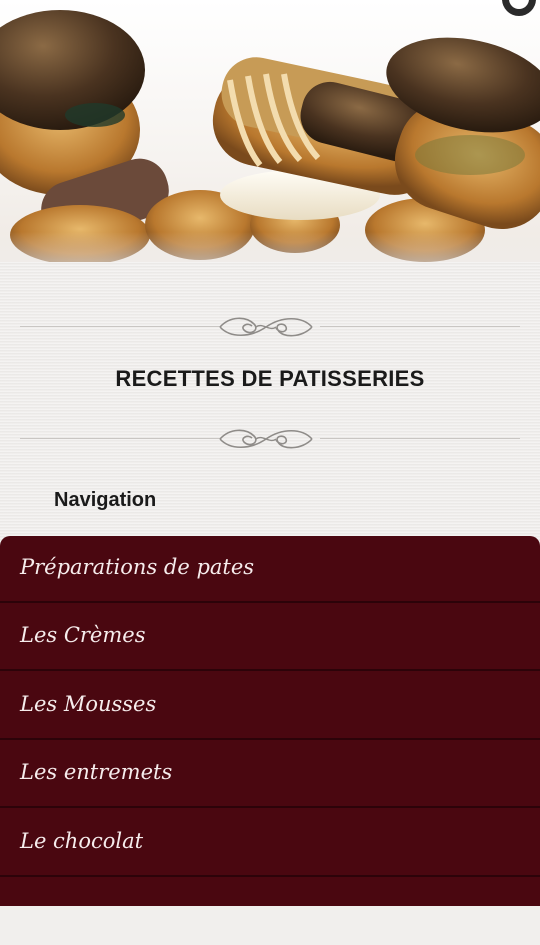 Image resolution: width=540 pixels, height=945 pixels. I want to click on menu-item-les-cremes: Les Crèmes, so click(270, 637).